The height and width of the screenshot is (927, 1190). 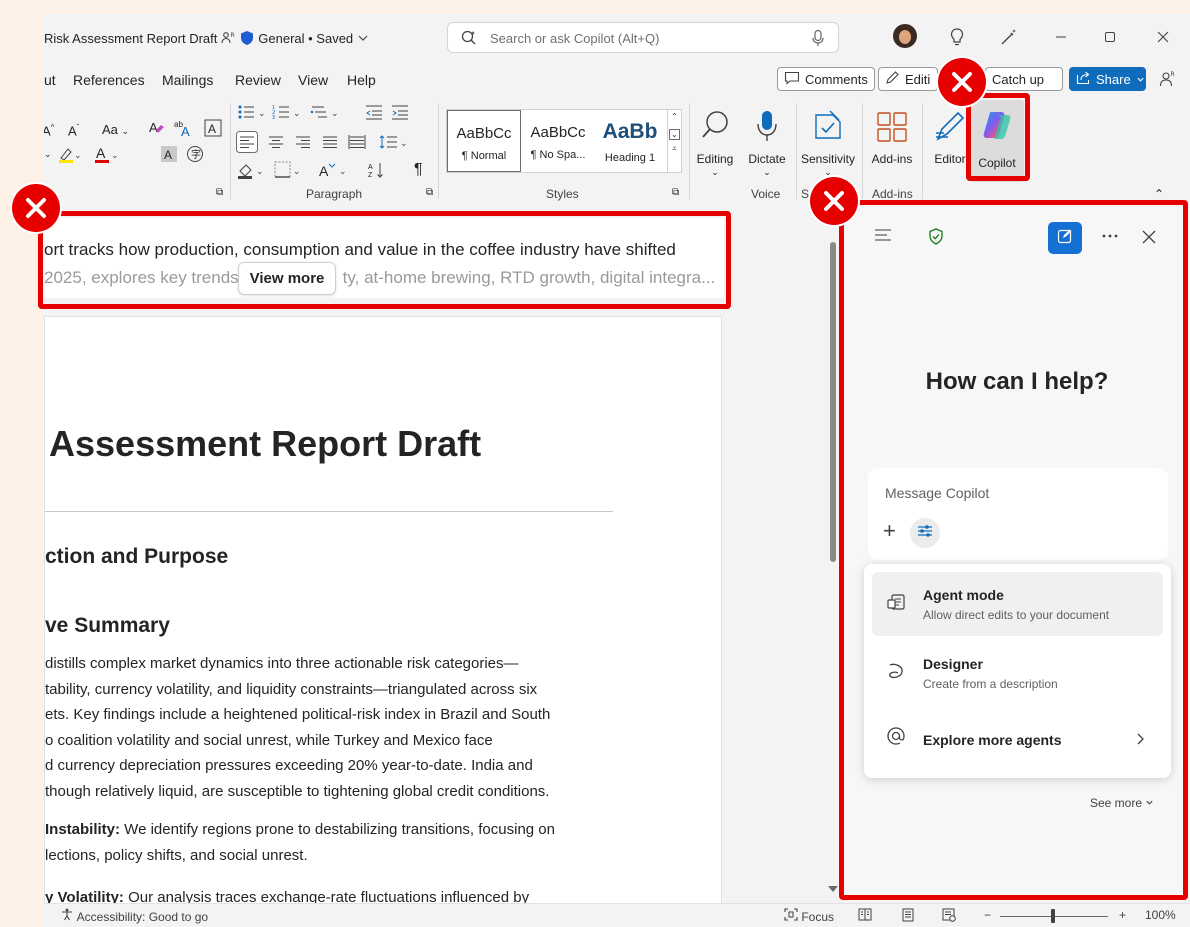 I want to click on styles-scroll: ⌃ ⌄ ⩡, so click(x=675, y=141).